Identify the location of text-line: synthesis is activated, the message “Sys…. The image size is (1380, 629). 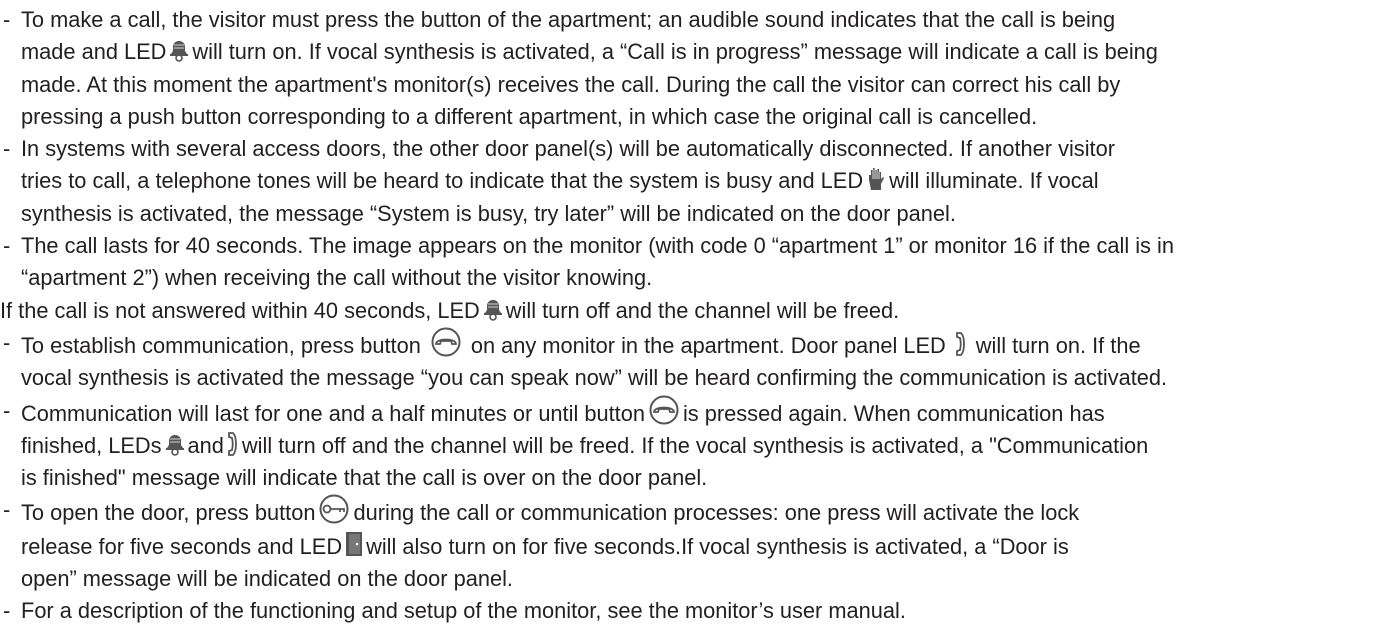
(488, 213).